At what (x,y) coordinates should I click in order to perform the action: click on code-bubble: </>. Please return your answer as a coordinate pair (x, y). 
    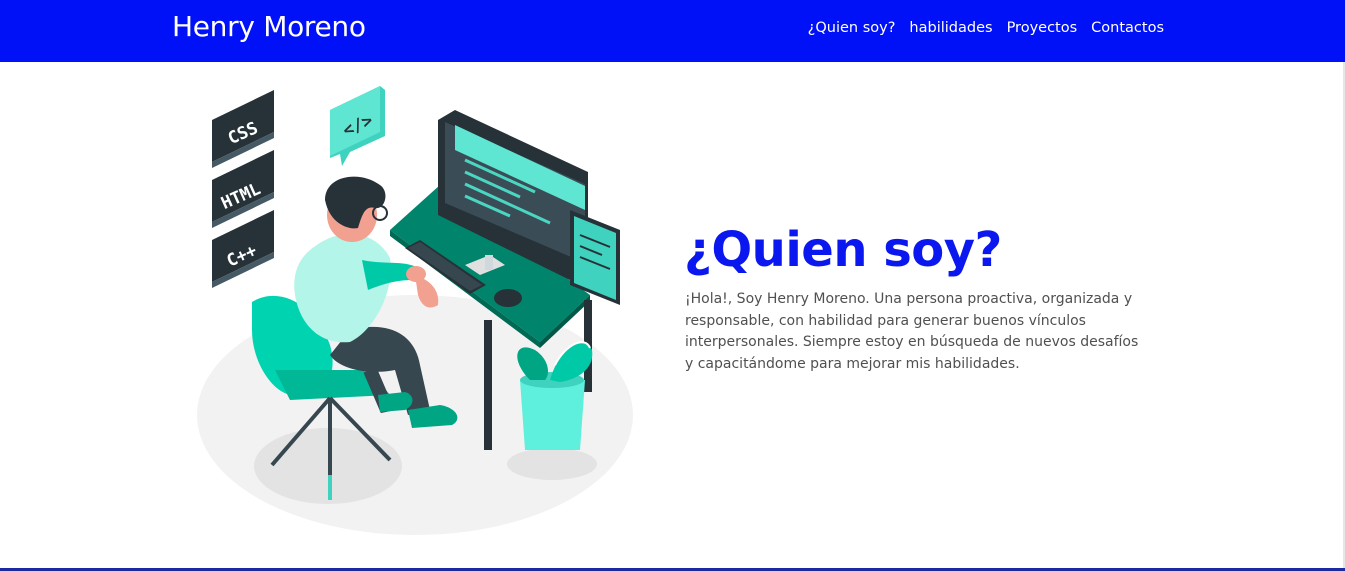
    Looking at the image, I should click on (357, 126).